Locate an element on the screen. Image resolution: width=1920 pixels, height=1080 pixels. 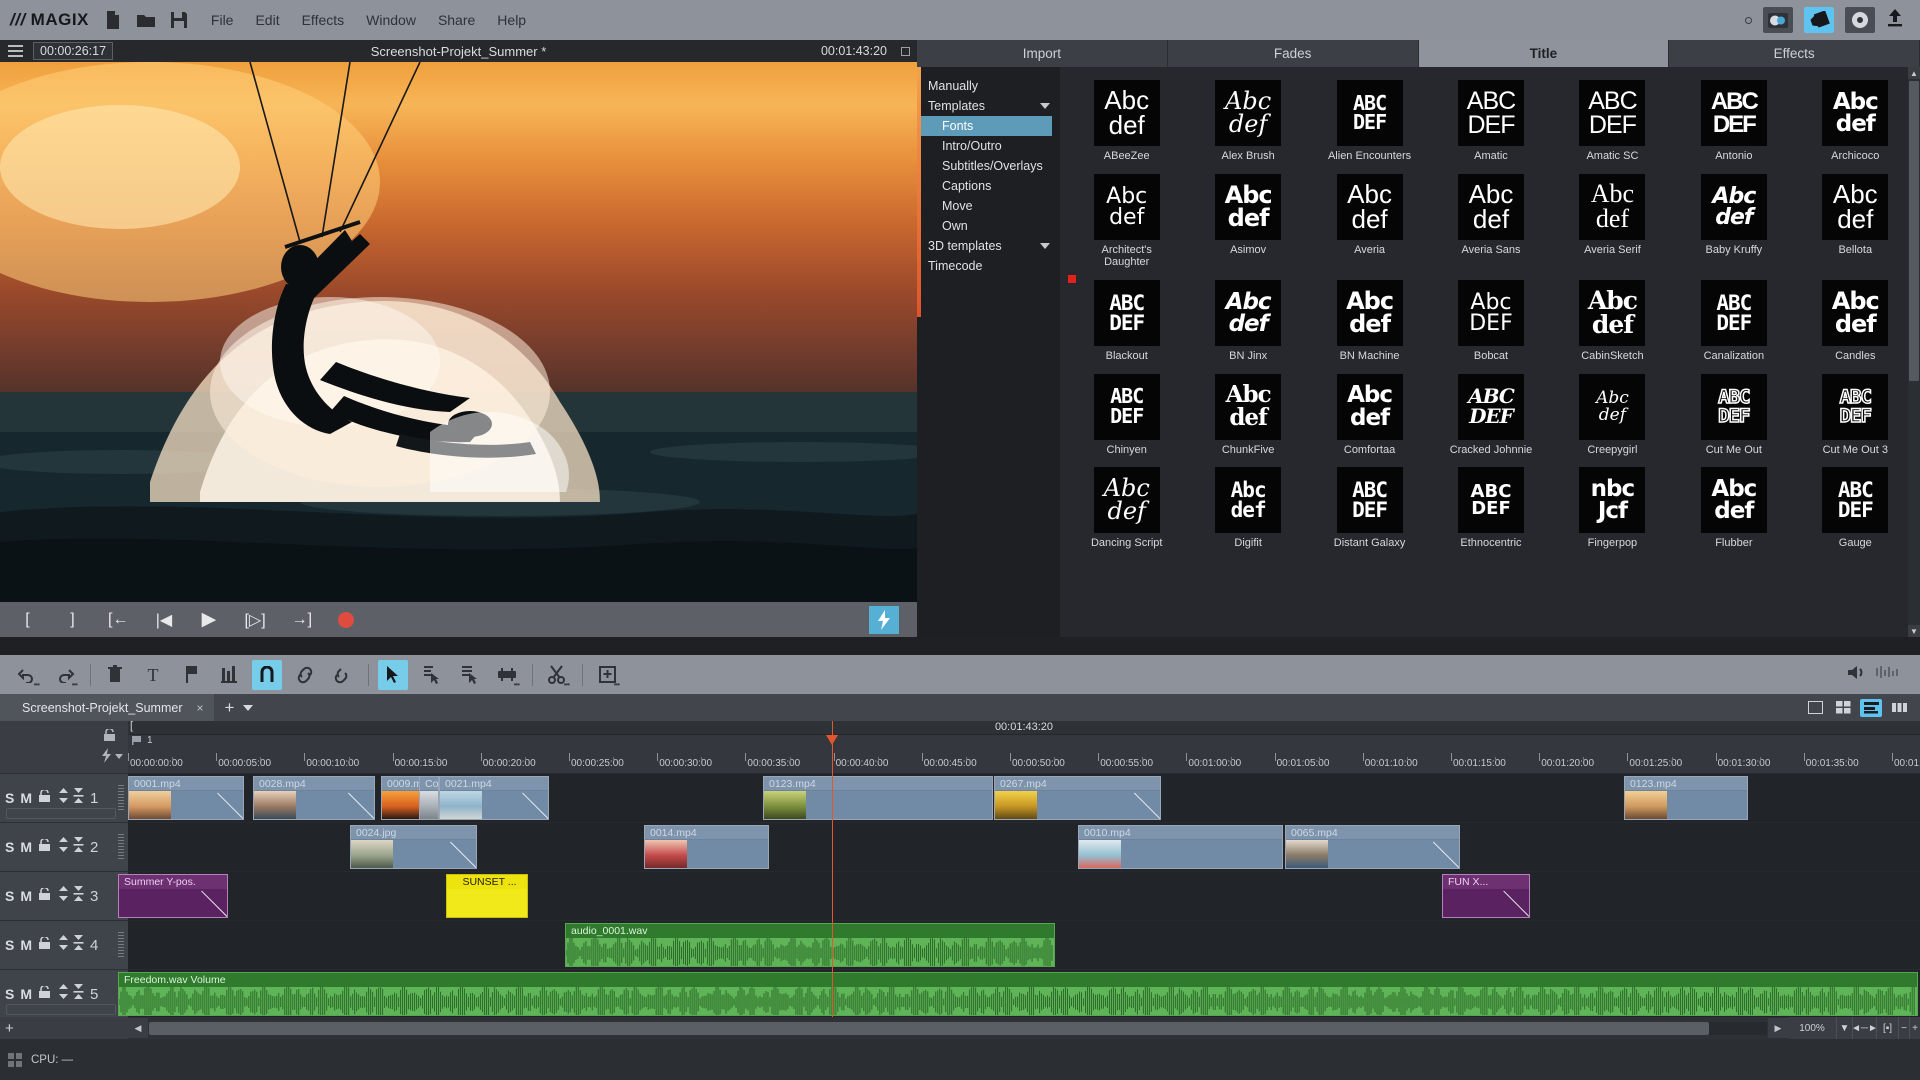
tab-fades: Fades is located at coordinates (1293, 53).